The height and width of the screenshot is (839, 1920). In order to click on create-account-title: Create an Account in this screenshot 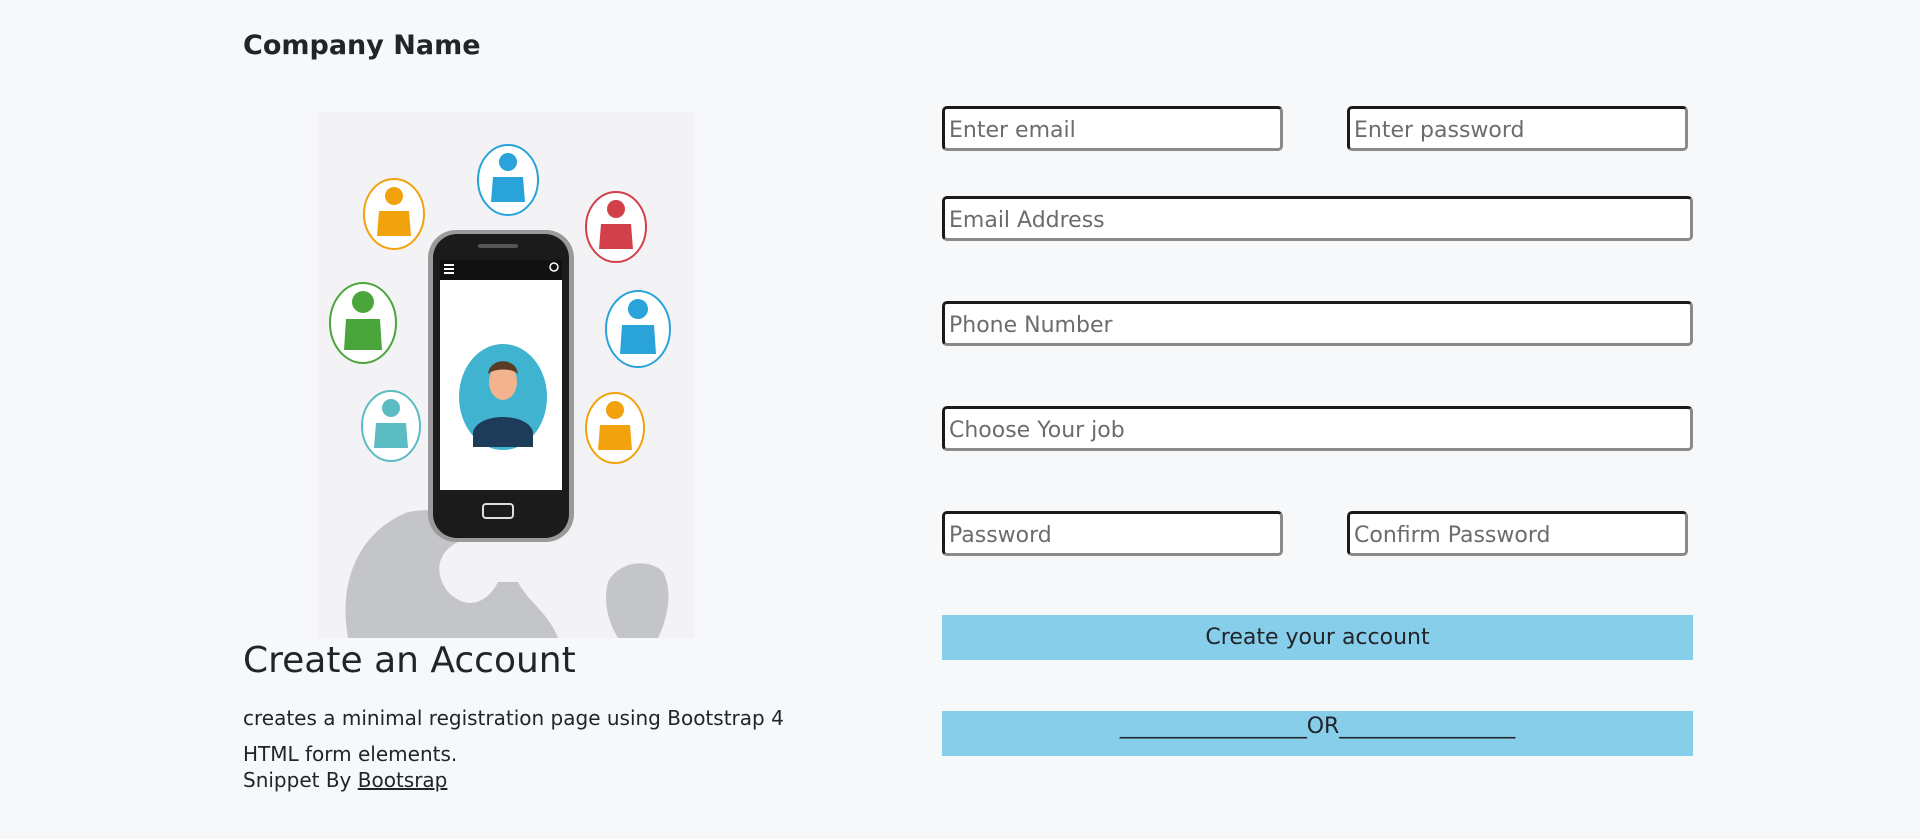, I will do `click(409, 660)`.